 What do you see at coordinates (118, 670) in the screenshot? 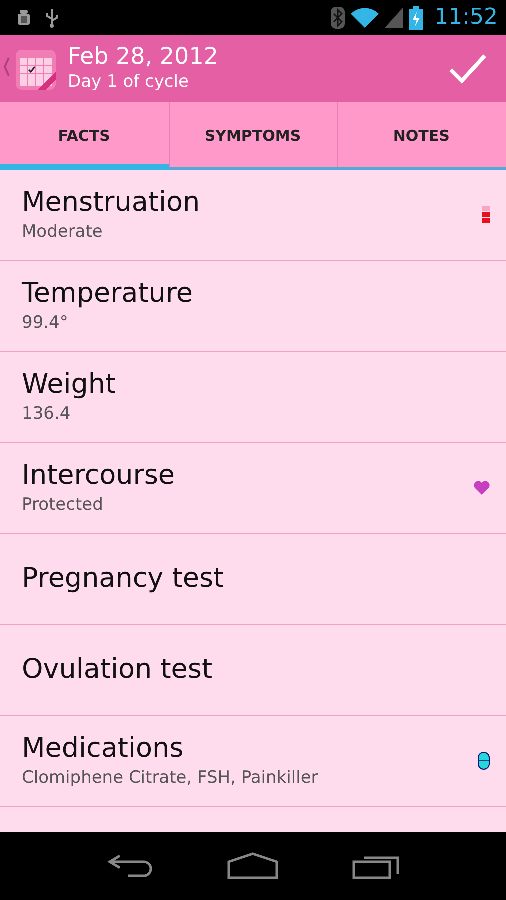
I see `item-title: Ovulation test` at bounding box center [118, 670].